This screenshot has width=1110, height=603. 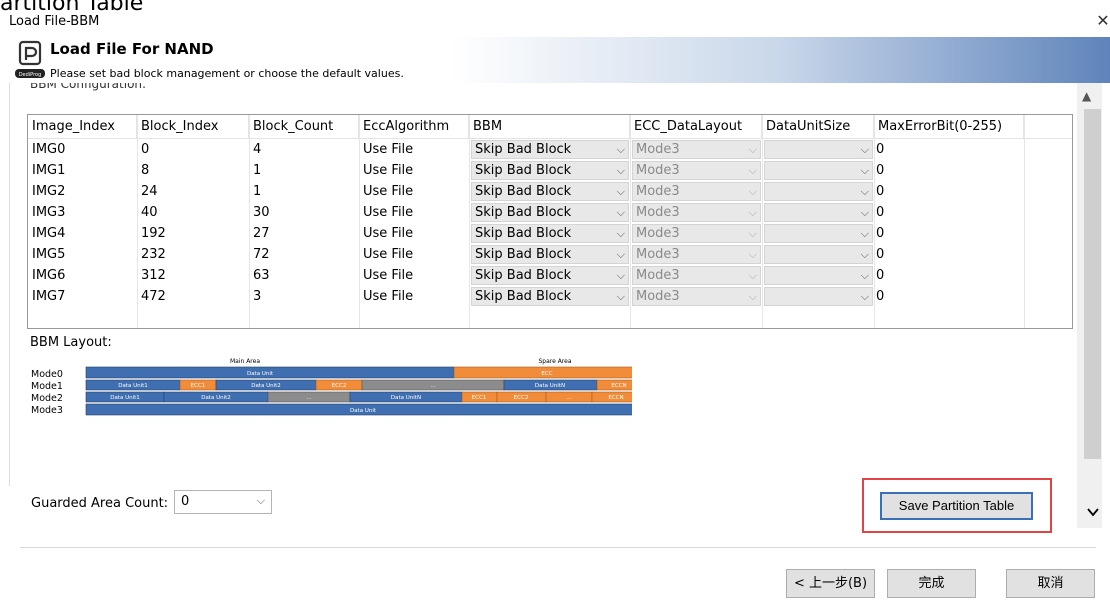 I want to click on block-index-cell: 472, so click(x=153, y=296).